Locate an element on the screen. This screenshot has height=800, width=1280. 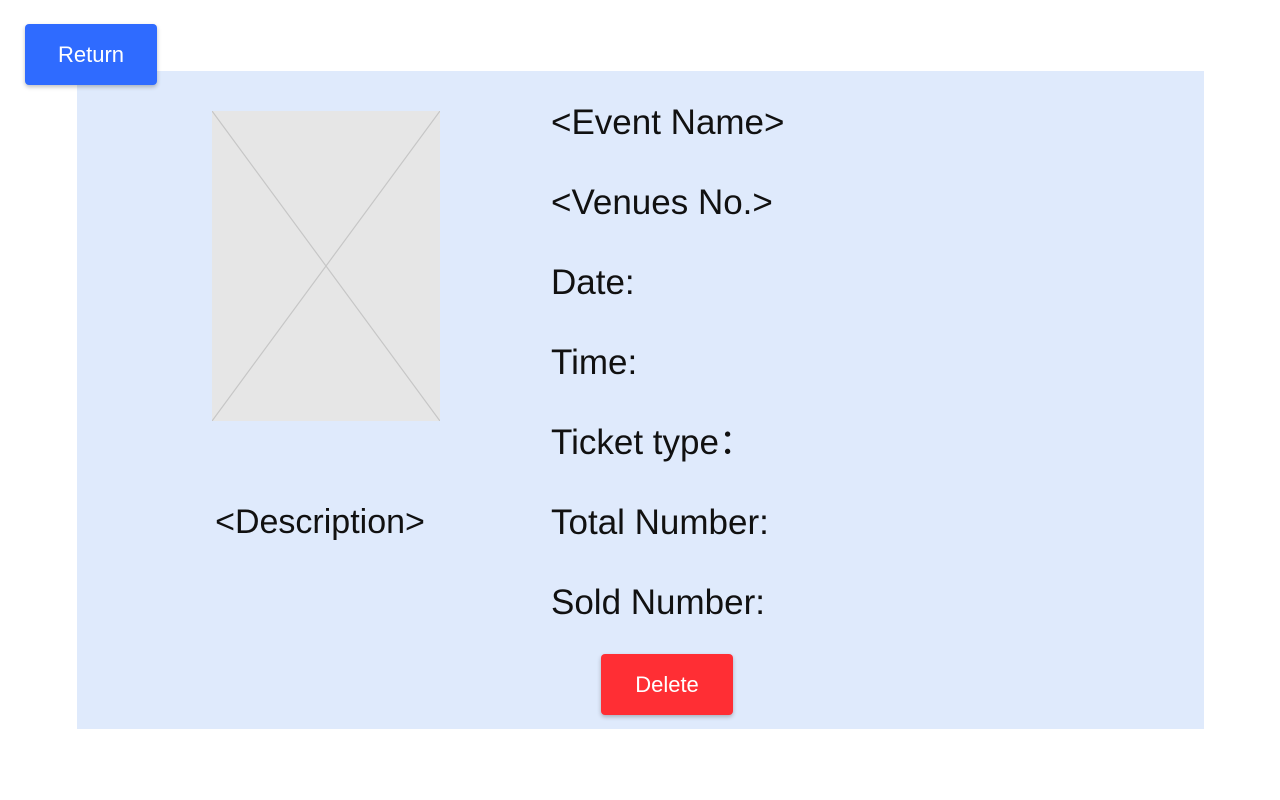
return-button: Return is located at coordinates (91, 54).